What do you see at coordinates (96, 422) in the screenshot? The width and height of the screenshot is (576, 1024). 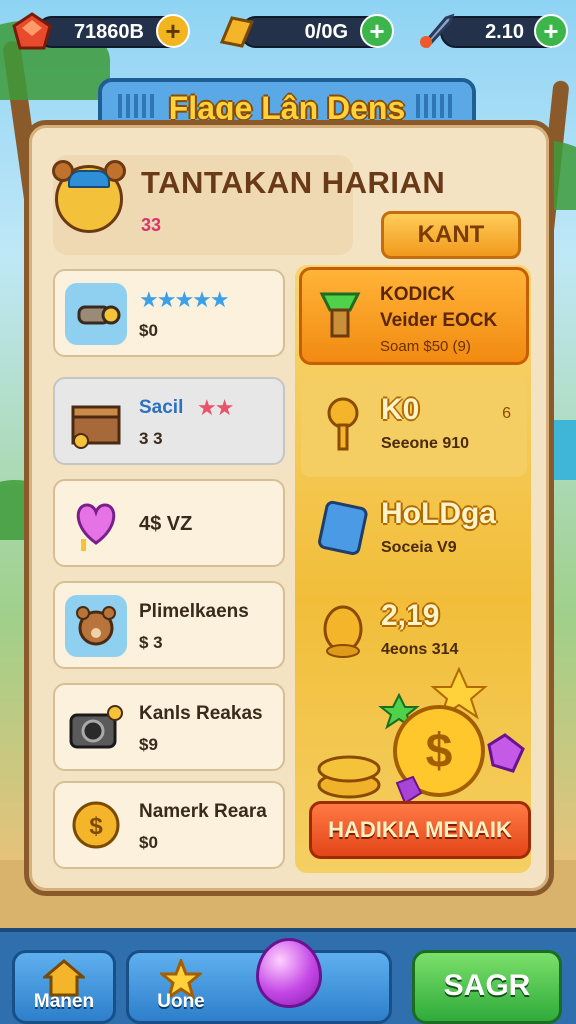 I see `crate-icon` at bounding box center [96, 422].